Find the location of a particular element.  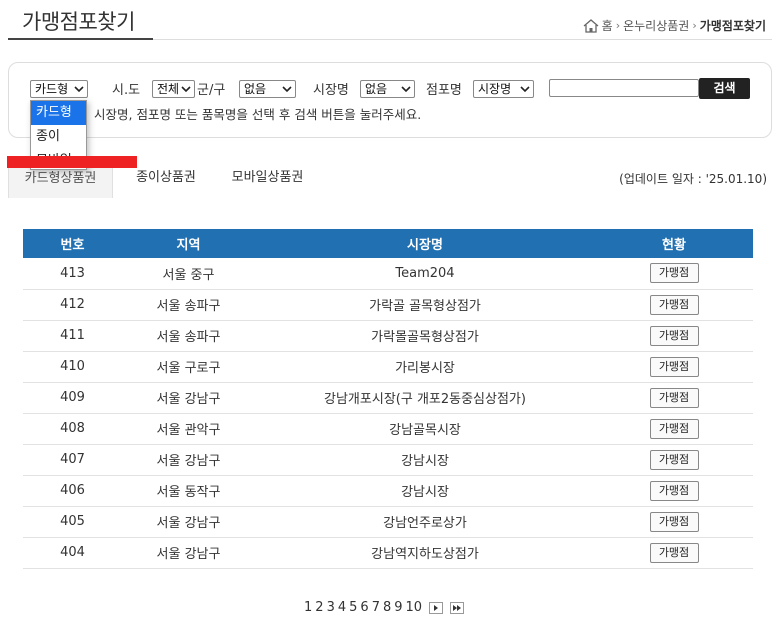

table-row: 404 서울 강남구 강남역지하도상점가 가맹점 is located at coordinates (388, 553).